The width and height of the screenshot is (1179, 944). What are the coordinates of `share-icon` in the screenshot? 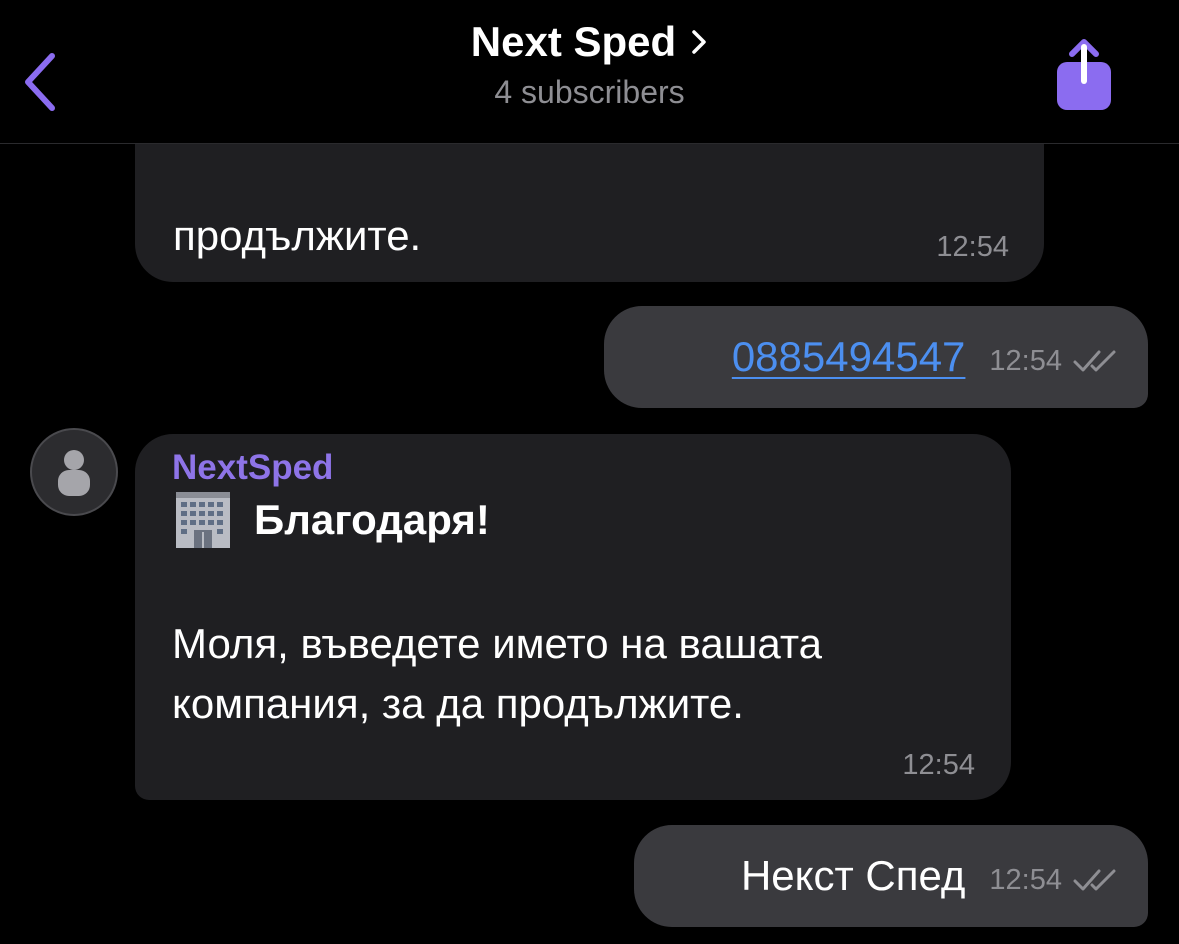 It's located at (1084, 75).